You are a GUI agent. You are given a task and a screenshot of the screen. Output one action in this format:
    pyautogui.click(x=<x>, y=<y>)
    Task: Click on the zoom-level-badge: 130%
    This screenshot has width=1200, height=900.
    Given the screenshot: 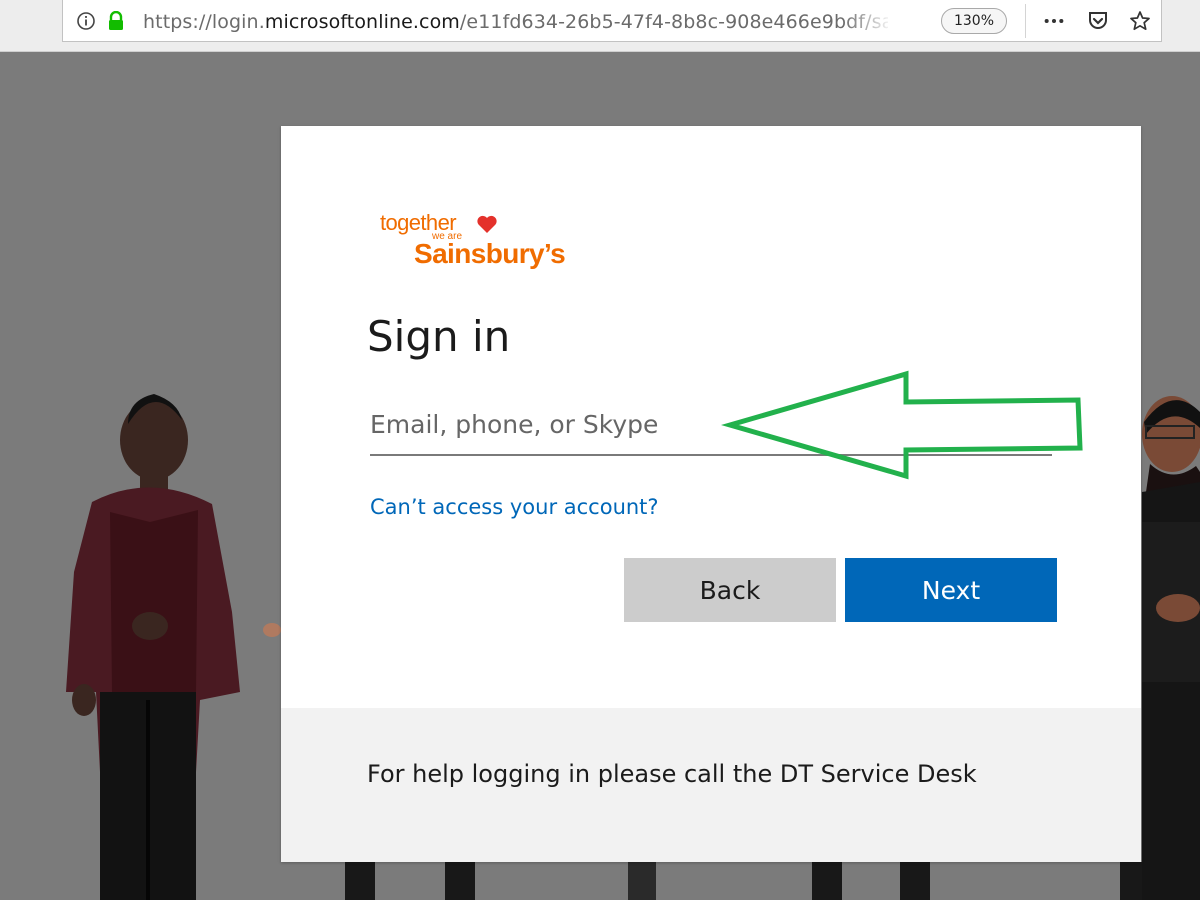 What is the action you would take?
    pyautogui.click(x=974, y=21)
    